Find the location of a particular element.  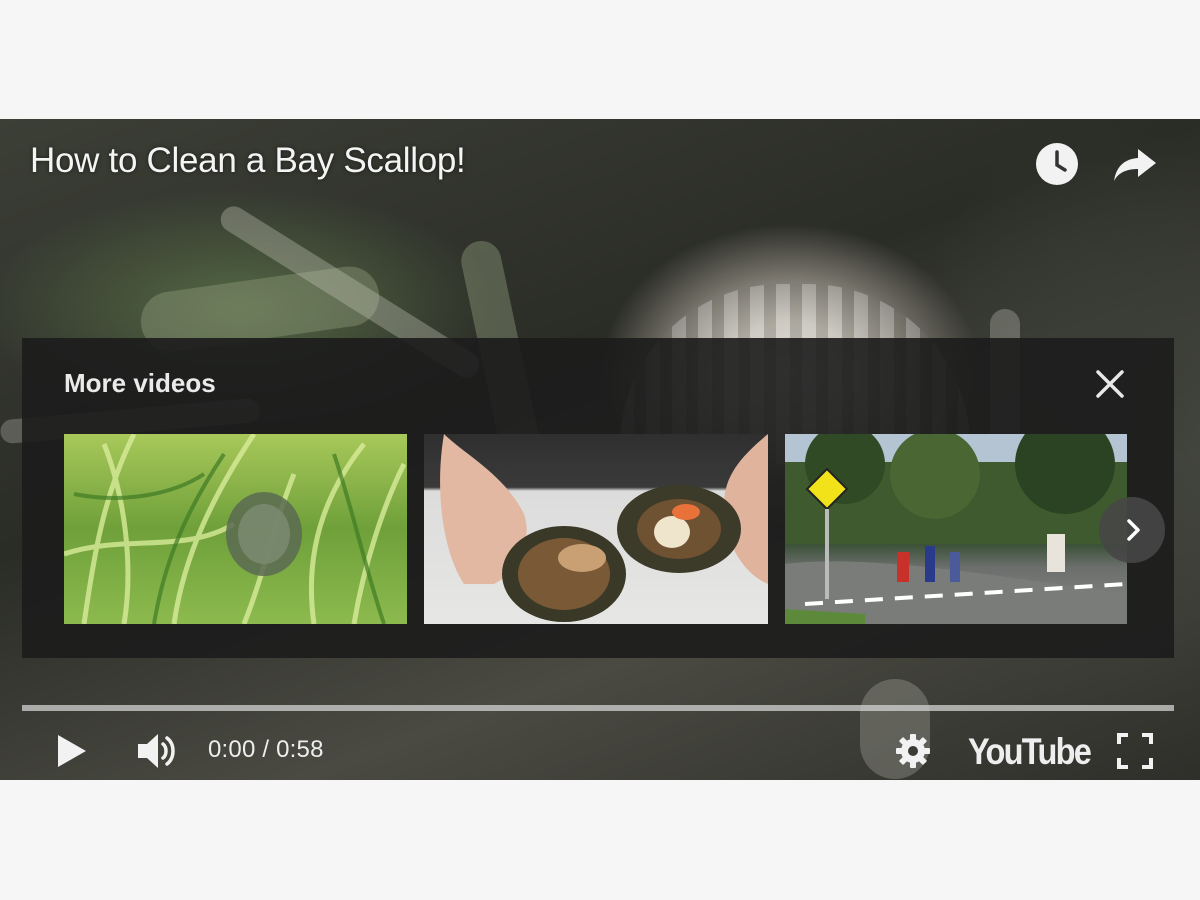

close-icon is located at coordinates (1110, 384).